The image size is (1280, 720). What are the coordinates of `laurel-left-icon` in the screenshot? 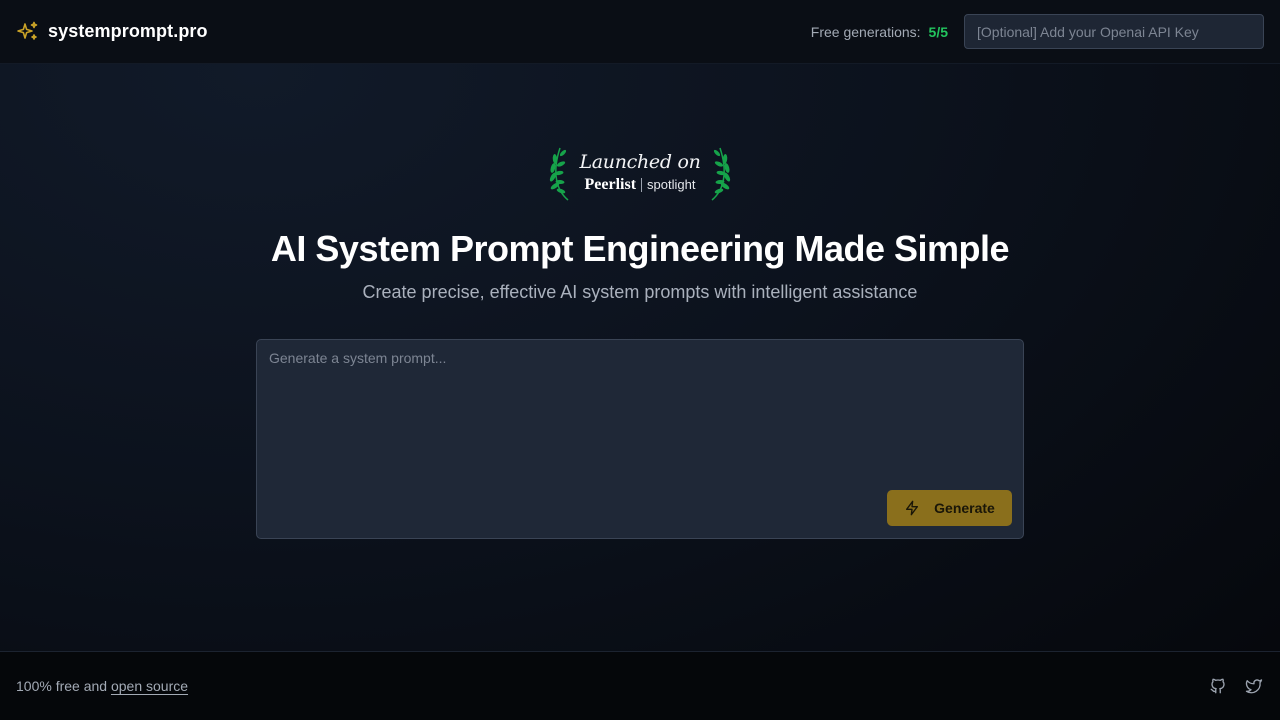 It's located at (560, 172).